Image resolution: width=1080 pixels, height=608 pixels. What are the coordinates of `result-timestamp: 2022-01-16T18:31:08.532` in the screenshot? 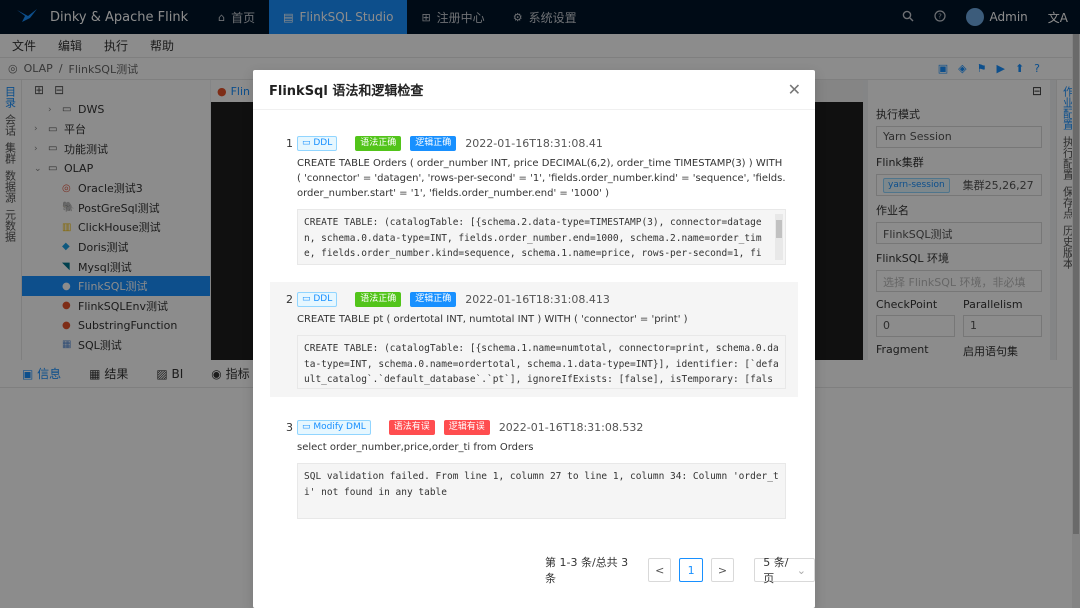 It's located at (571, 427).